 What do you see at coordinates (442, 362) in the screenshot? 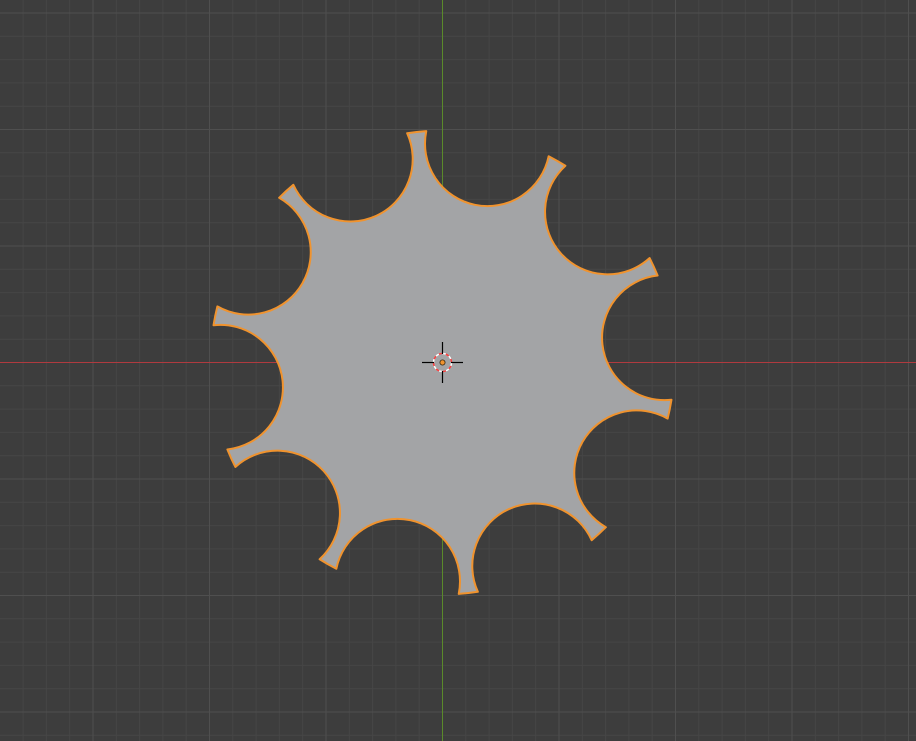
I see `object-origin-icon` at bounding box center [442, 362].